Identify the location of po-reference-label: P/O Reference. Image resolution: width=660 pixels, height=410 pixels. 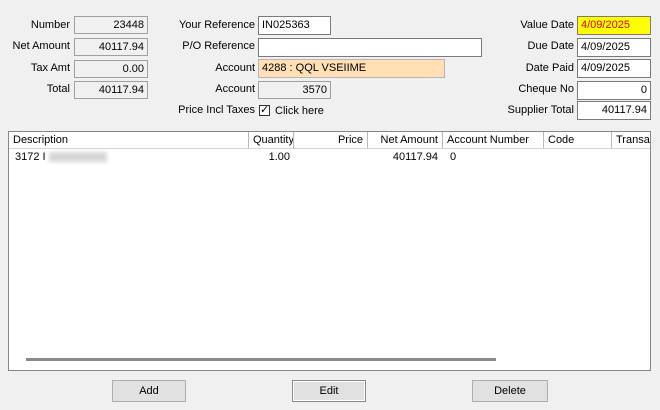
(218, 46).